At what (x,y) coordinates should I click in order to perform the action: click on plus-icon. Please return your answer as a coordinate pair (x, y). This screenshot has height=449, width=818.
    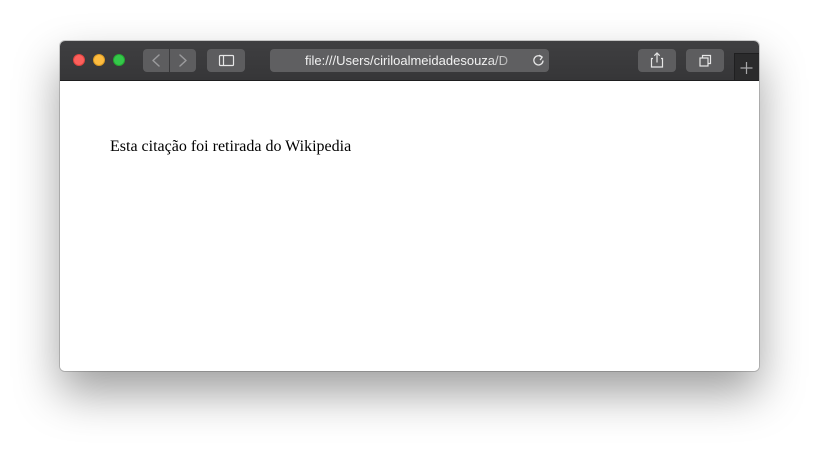
    Looking at the image, I should click on (746, 68).